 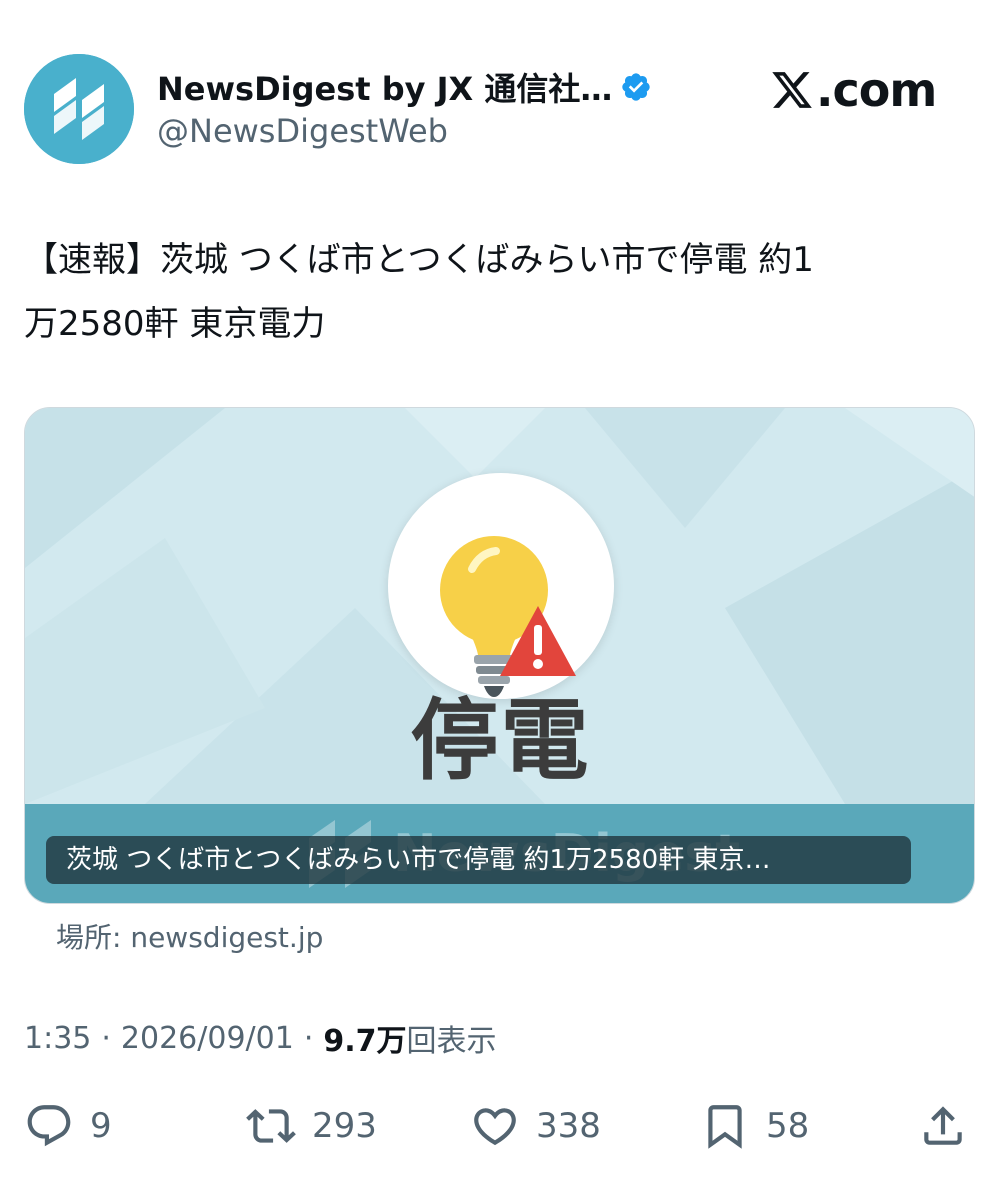 What do you see at coordinates (207, 1038) in the screenshot?
I see `tweet-date: 2026/09/01` at bounding box center [207, 1038].